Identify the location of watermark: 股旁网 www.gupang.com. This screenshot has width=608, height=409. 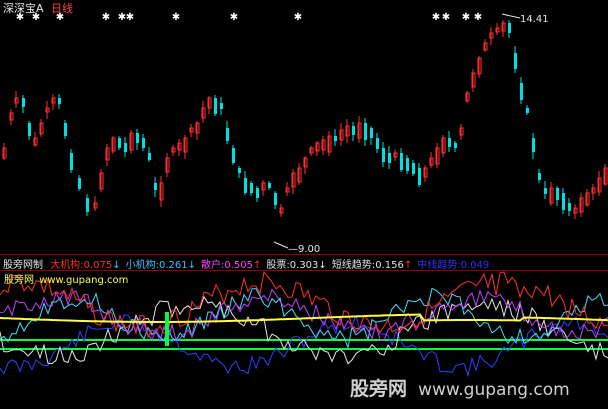
(460, 387).